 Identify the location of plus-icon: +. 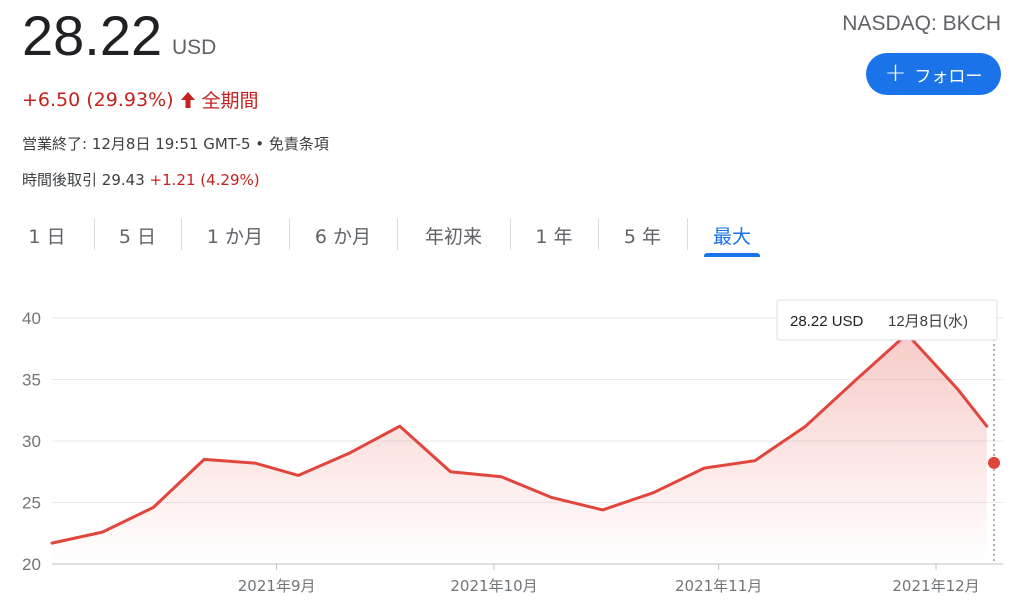
(895, 73).